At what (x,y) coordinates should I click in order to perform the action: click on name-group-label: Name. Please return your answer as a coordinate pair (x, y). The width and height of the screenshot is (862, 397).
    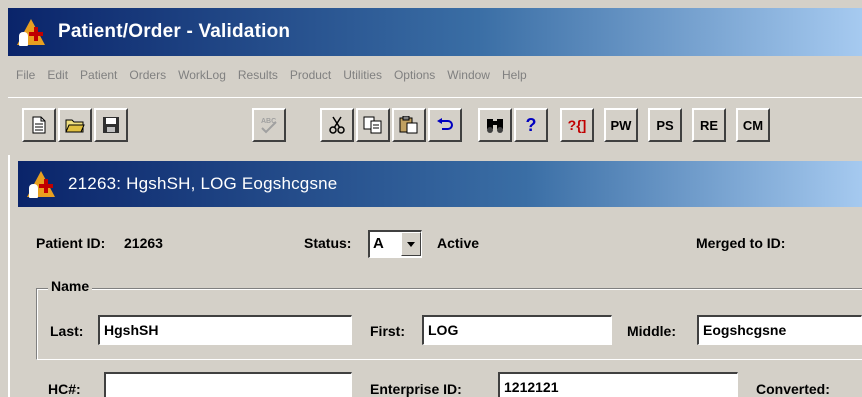
    Looking at the image, I should click on (70, 286).